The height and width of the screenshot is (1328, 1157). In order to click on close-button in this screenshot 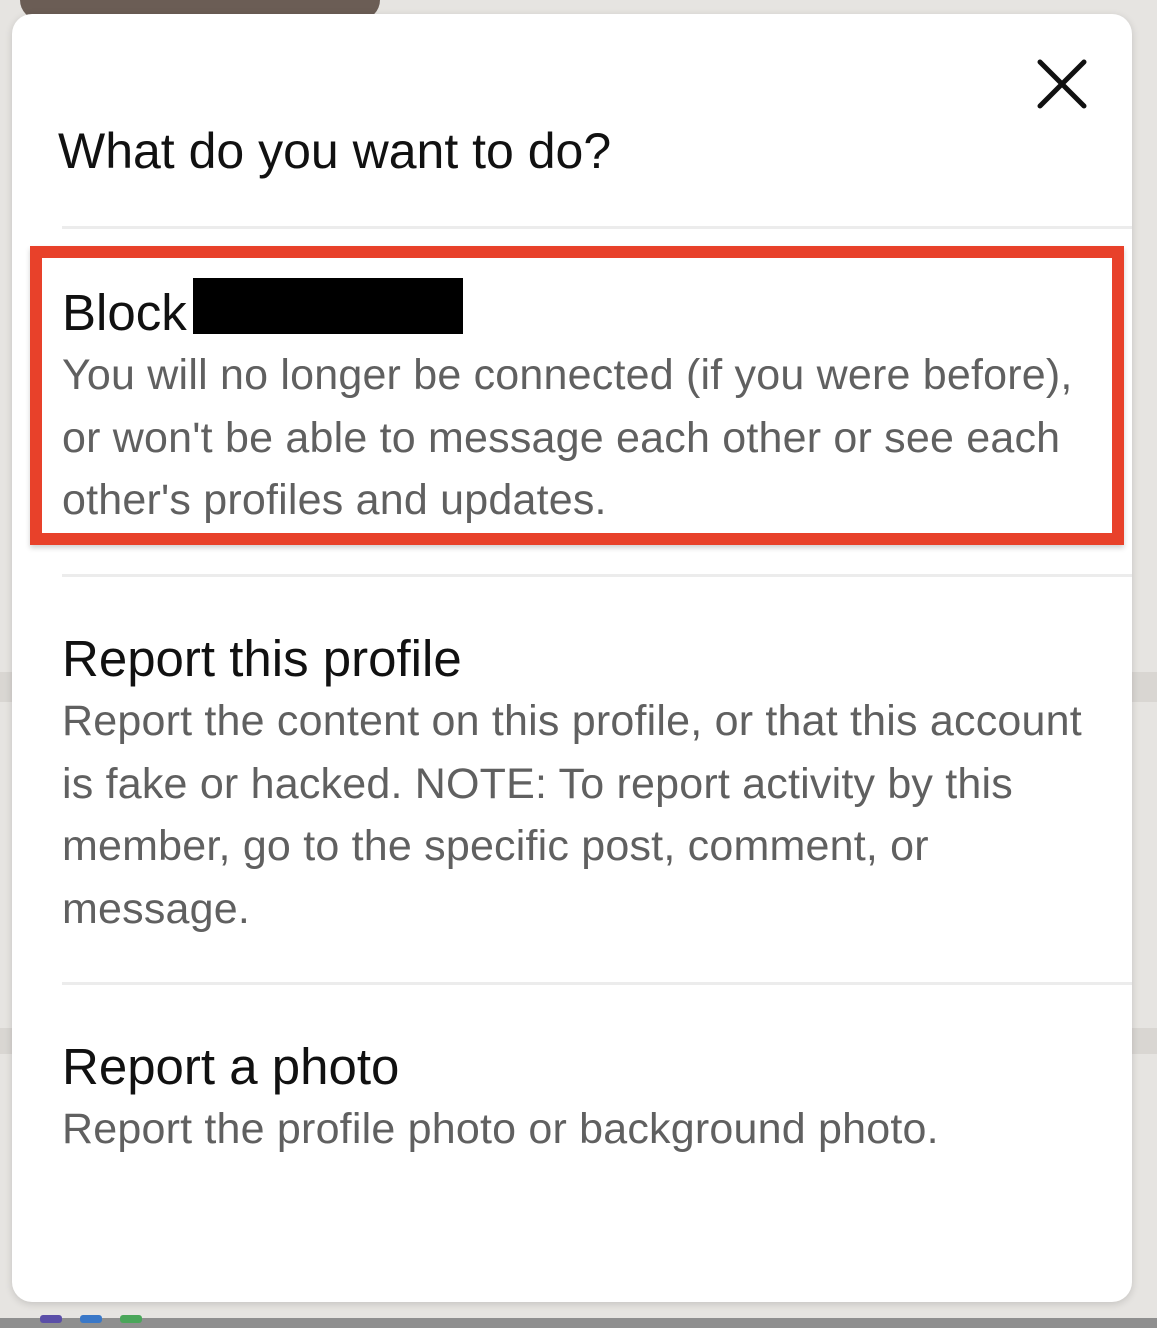, I will do `click(1062, 84)`.